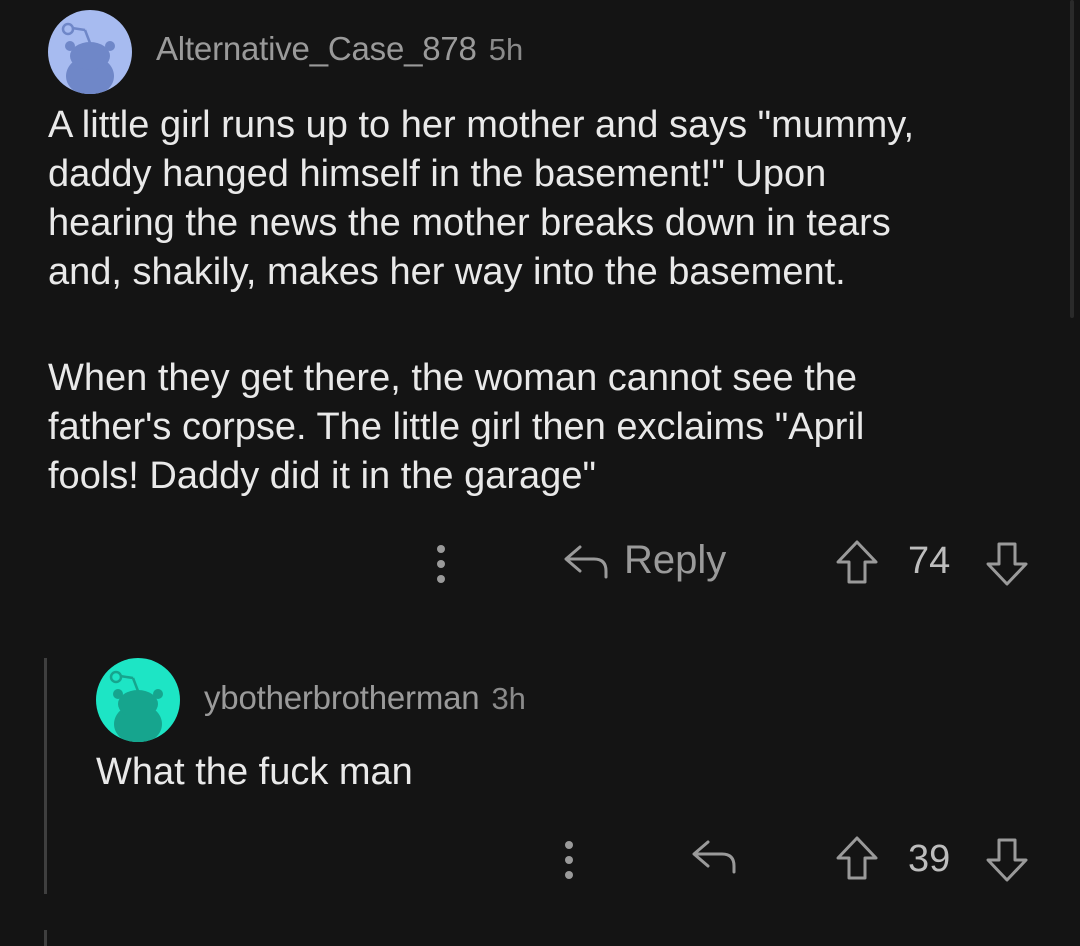 Image resolution: width=1080 pixels, height=946 pixels. Describe the element at coordinates (508, 698) in the screenshot. I see `timestamp: 3h` at that location.